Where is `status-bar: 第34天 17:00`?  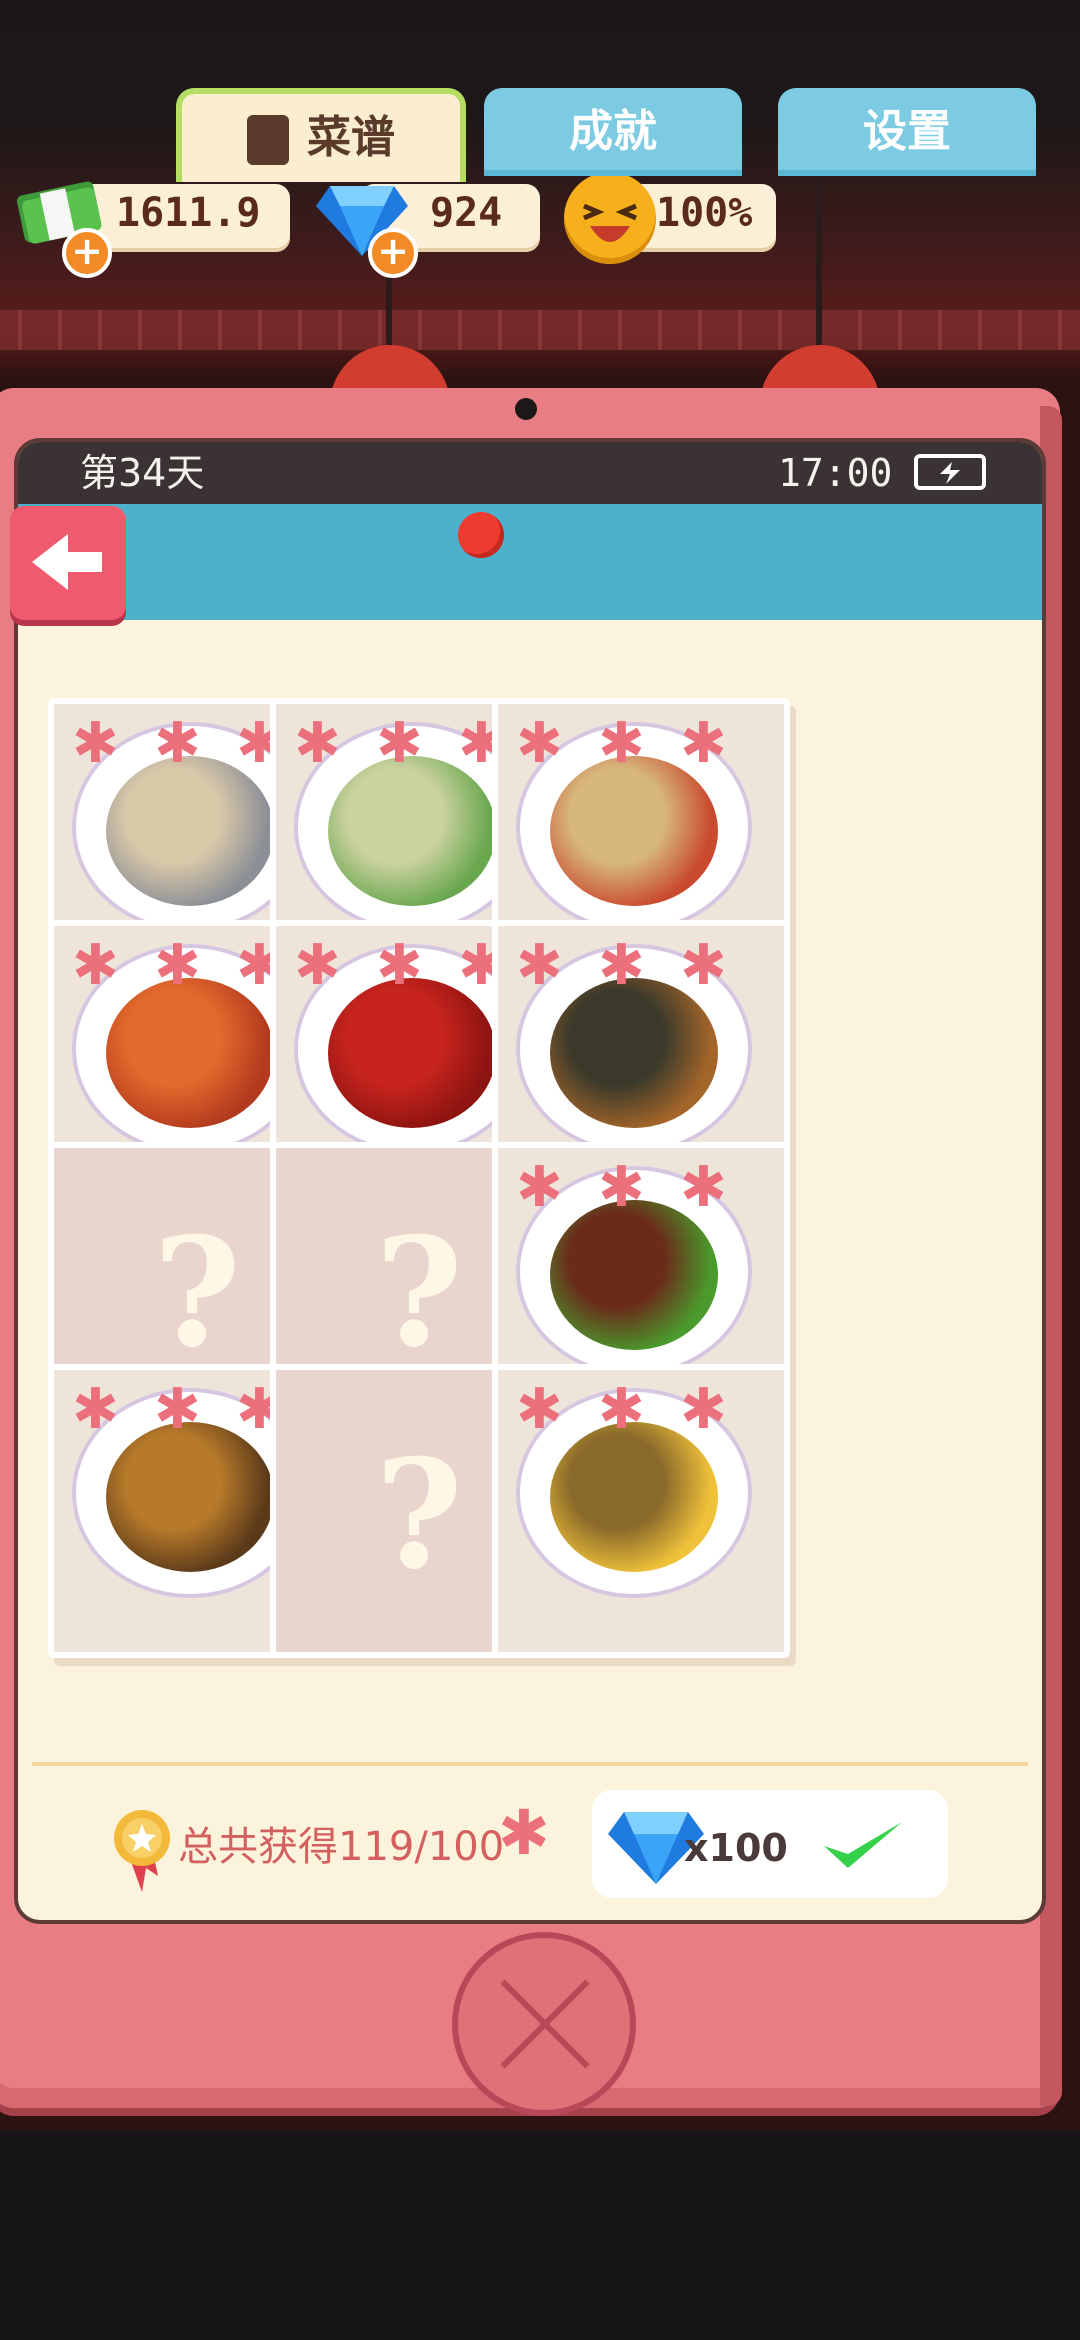
status-bar: 第34天 17:00 is located at coordinates (530, 473).